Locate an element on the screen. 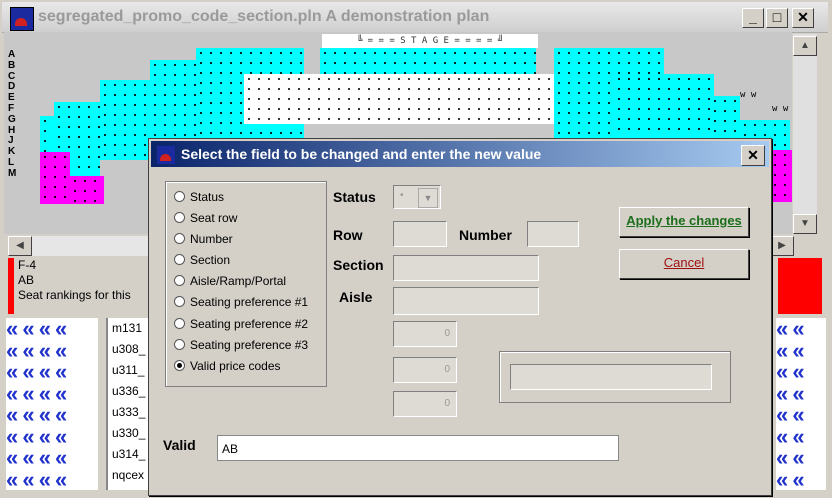  seat-block-left-edge is located at coordinates (47, 134).